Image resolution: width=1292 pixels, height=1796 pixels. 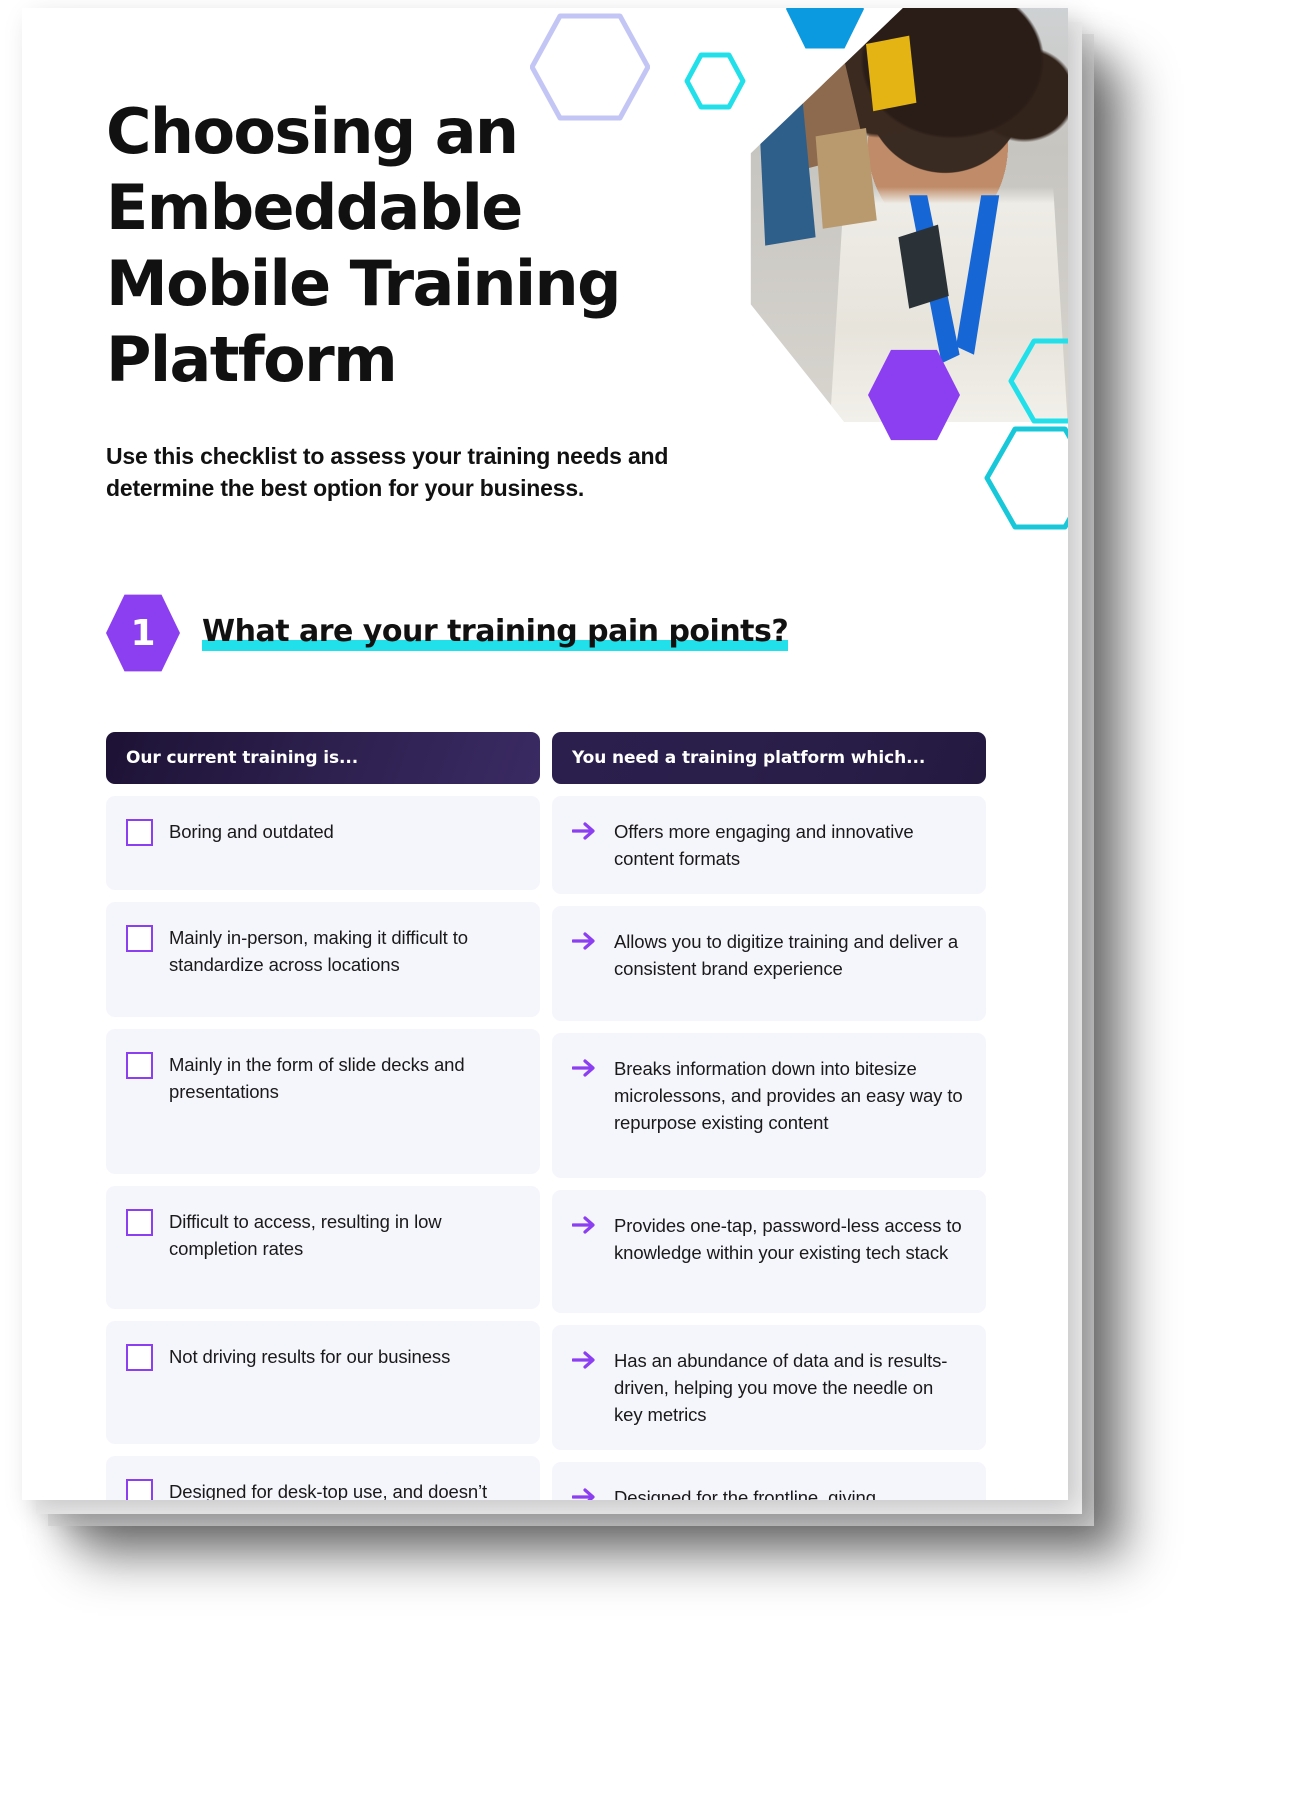 What do you see at coordinates (1038, 381) in the screenshot?
I see `hexagon-outline-cyan-right-icon` at bounding box center [1038, 381].